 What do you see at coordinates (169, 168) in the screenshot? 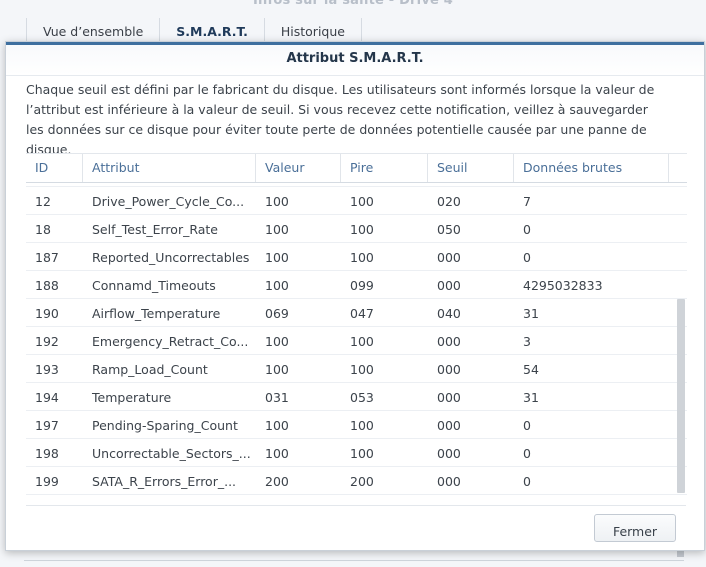
I see `column-header-attribute: Attribut` at bounding box center [169, 168].